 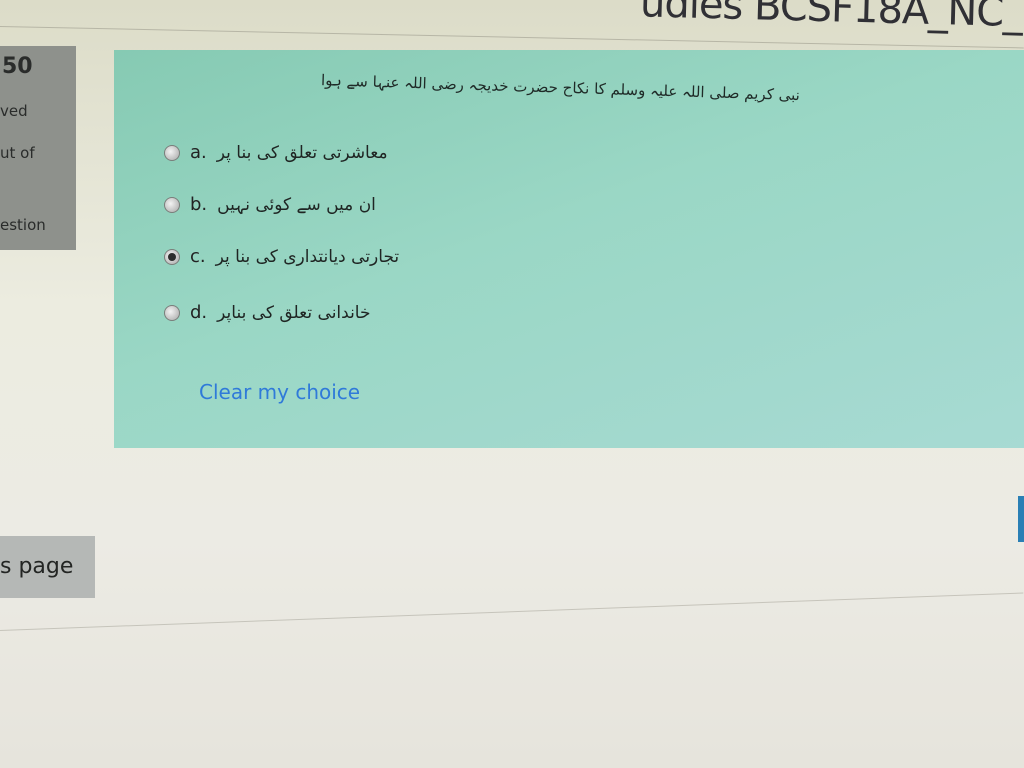 What do you see at coordinates (294, 312) in the screenshot?
I see `option-text: خاندانی تعلق کی بناپر` at bounding box center [294, 312].